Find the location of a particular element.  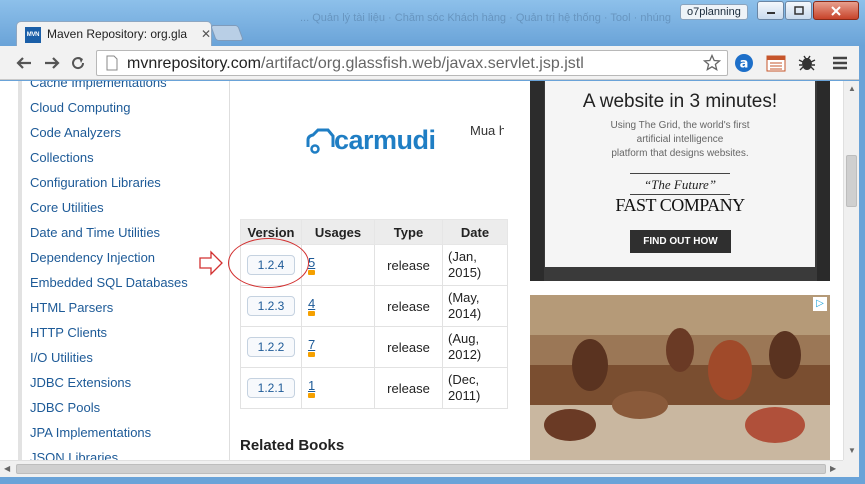

scroll-left-icon: ◀ is located at coordinates (7, 469).